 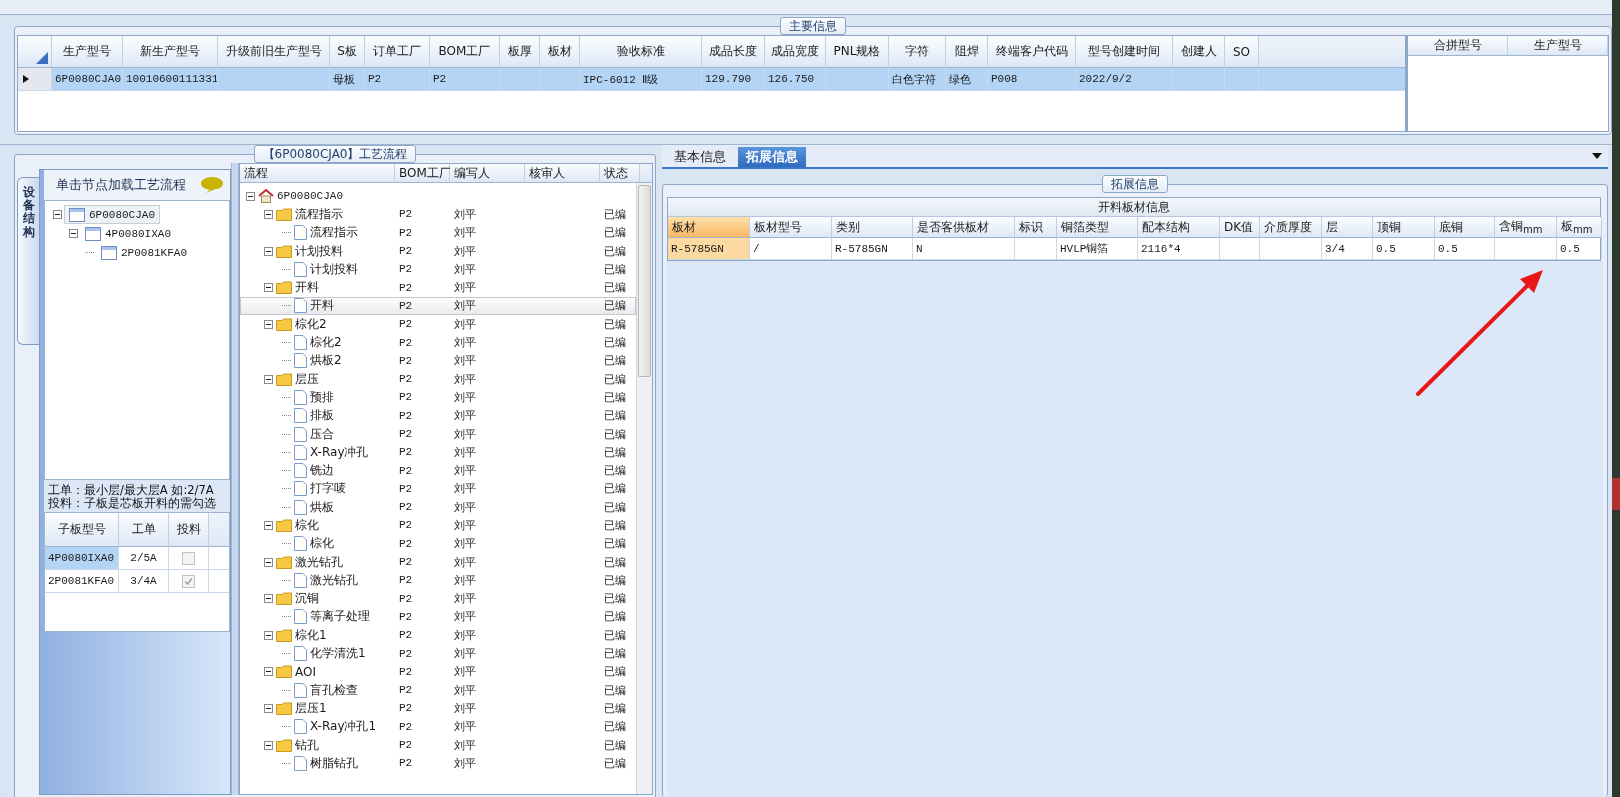 What do you see at coordinates (1036, 227) in the screenshot?
I see `column-header: 标识` at bounding box center [1036, 227].